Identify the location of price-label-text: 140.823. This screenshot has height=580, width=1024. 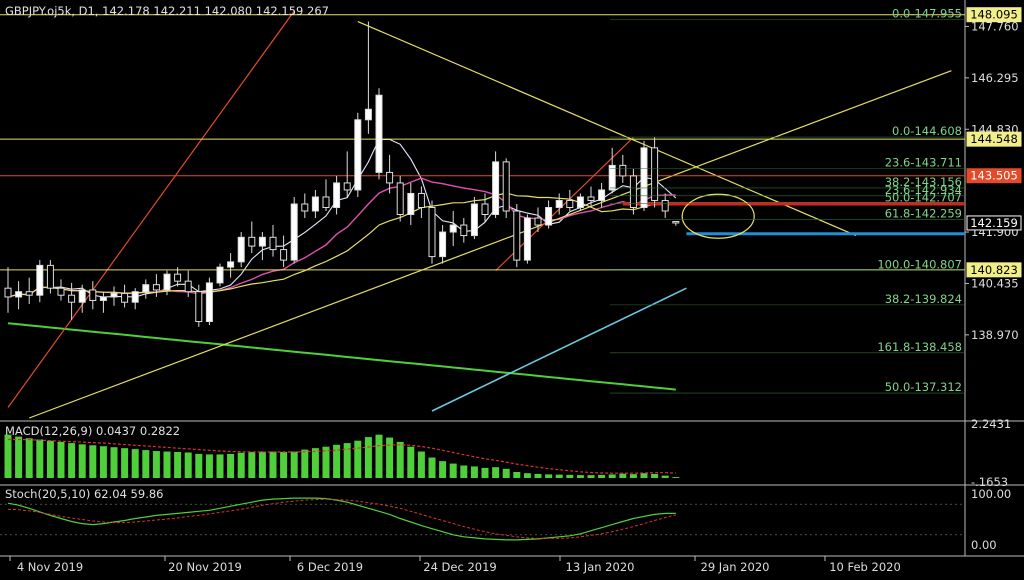
(994, 270).